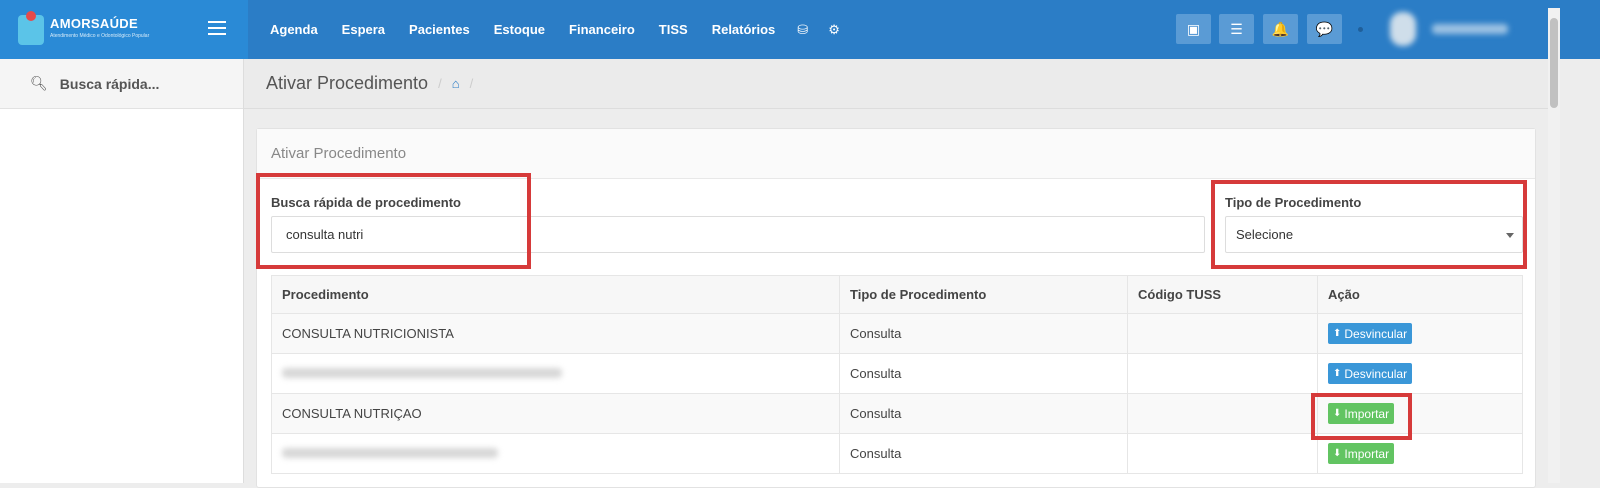  What do you see at coordinates (39, 83) in the screenshot?
I see `search-icon: 🔍︎` at bounding box center [39, 83].